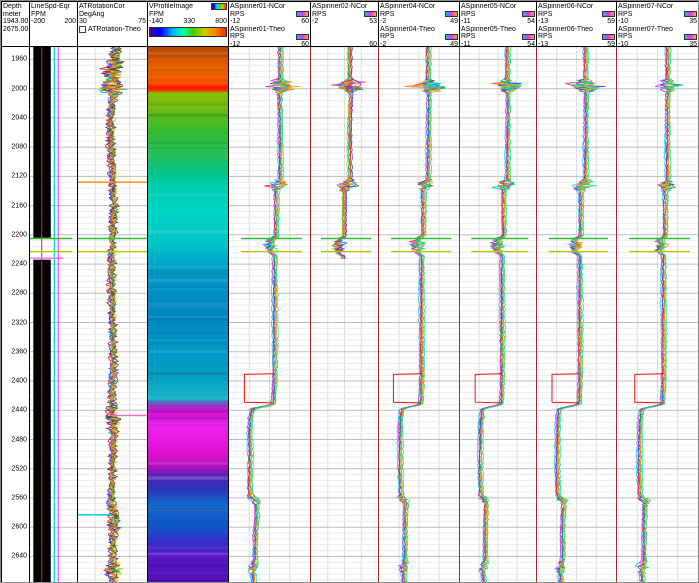 The image size is (699, 583). Describe the element at coordinates (269, 30) in the screenshot. I see `curve-title: ASpinner01-Theo` at that location.